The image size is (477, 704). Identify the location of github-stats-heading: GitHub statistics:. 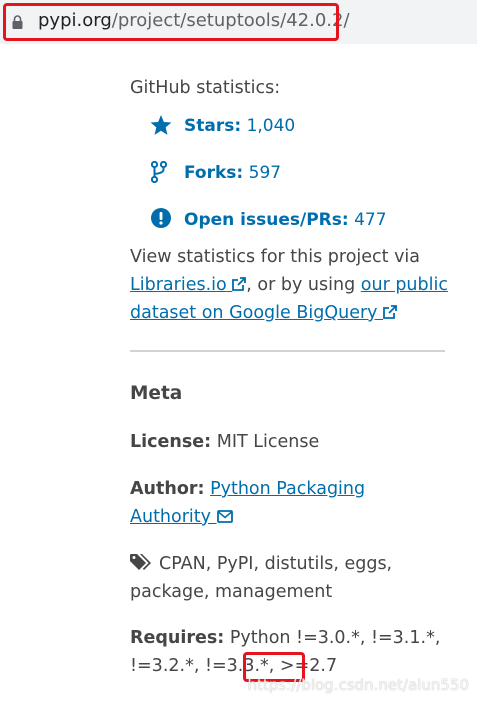
(205, 88).